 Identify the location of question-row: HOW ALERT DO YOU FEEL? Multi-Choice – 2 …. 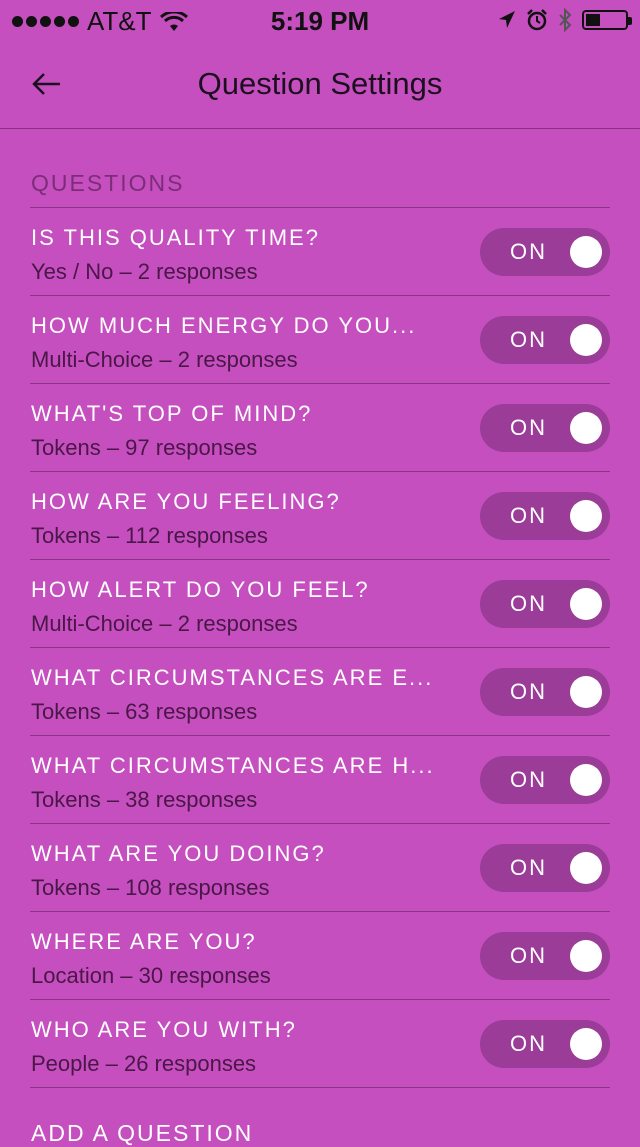
(320, 604).